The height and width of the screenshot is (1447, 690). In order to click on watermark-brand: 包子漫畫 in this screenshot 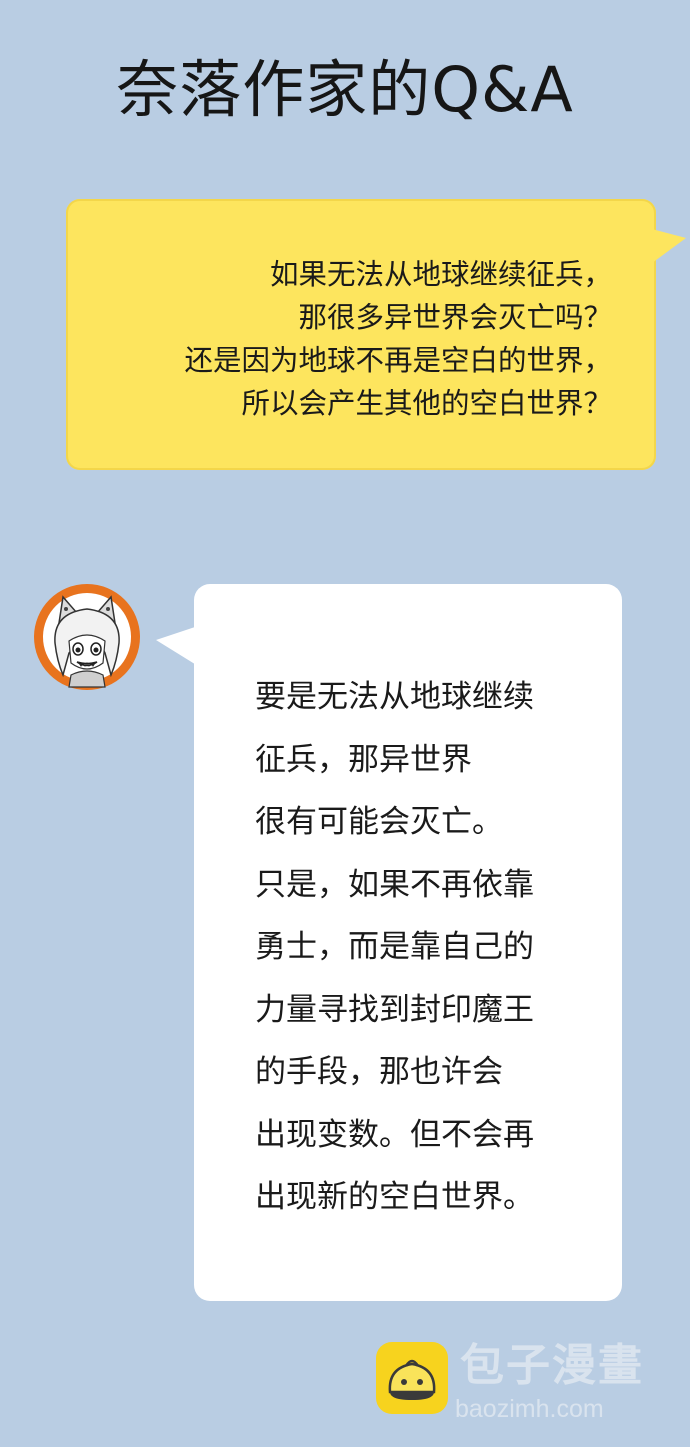, I will do `click(552, 1365)`.